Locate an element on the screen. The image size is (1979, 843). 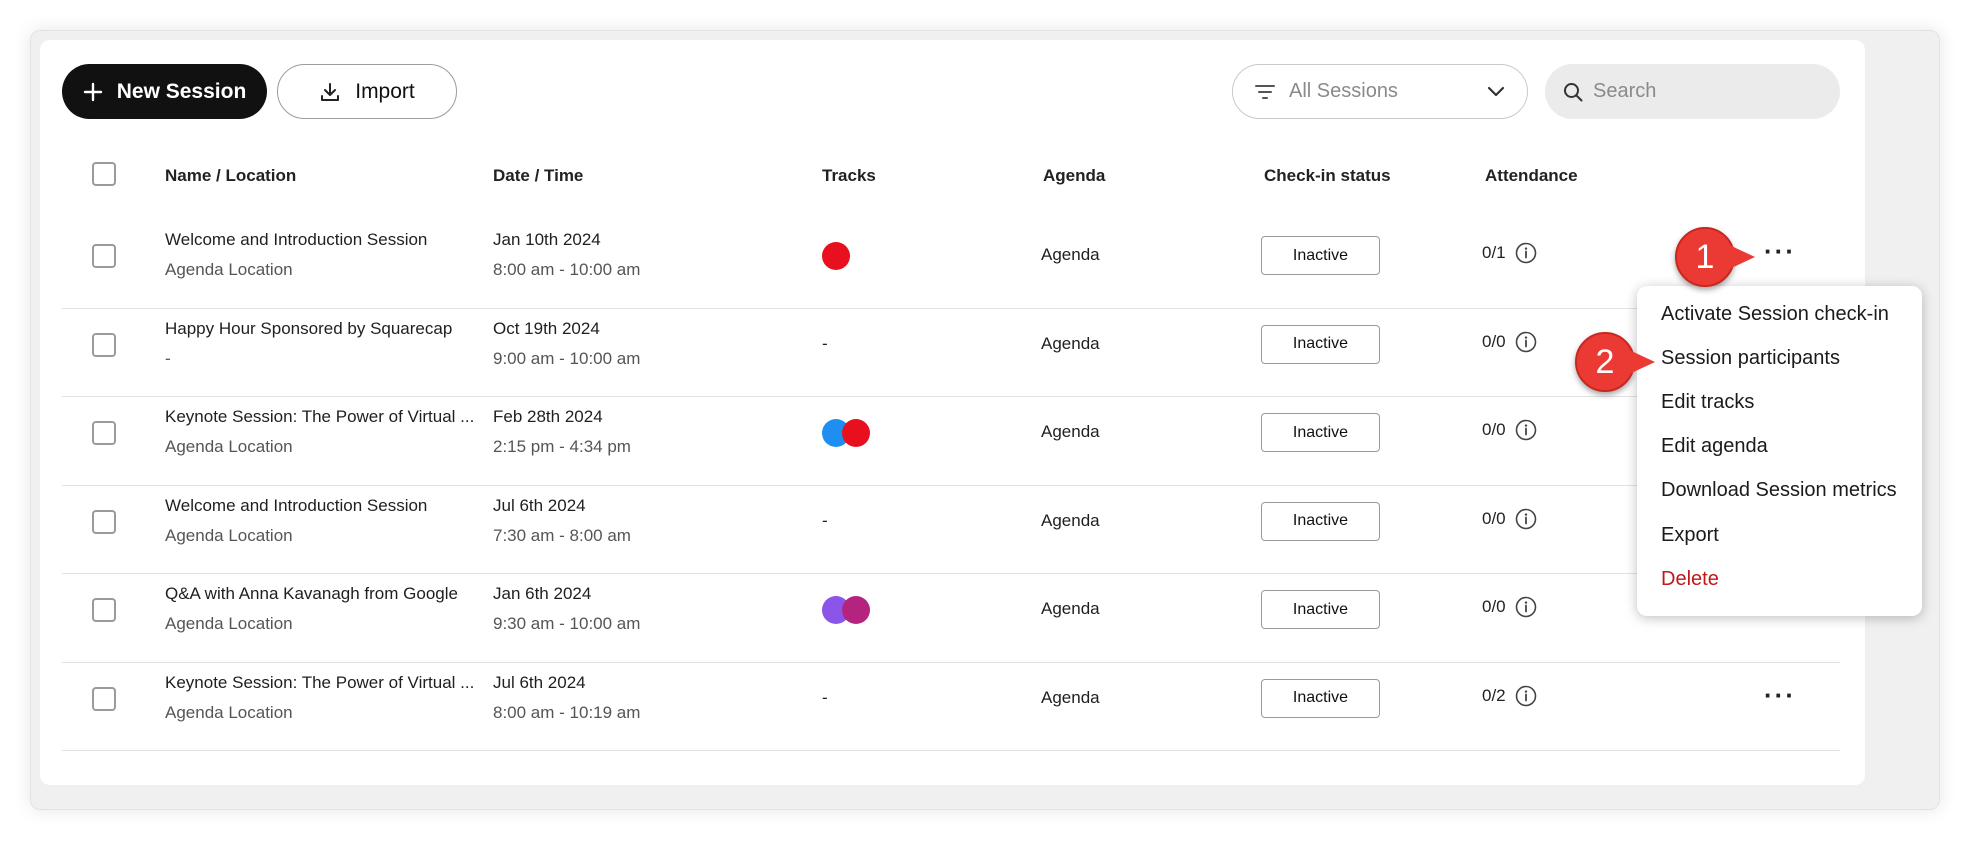
session-name: Q&A with Anna Kavanagh from Google is located at coordinates (311, 594).